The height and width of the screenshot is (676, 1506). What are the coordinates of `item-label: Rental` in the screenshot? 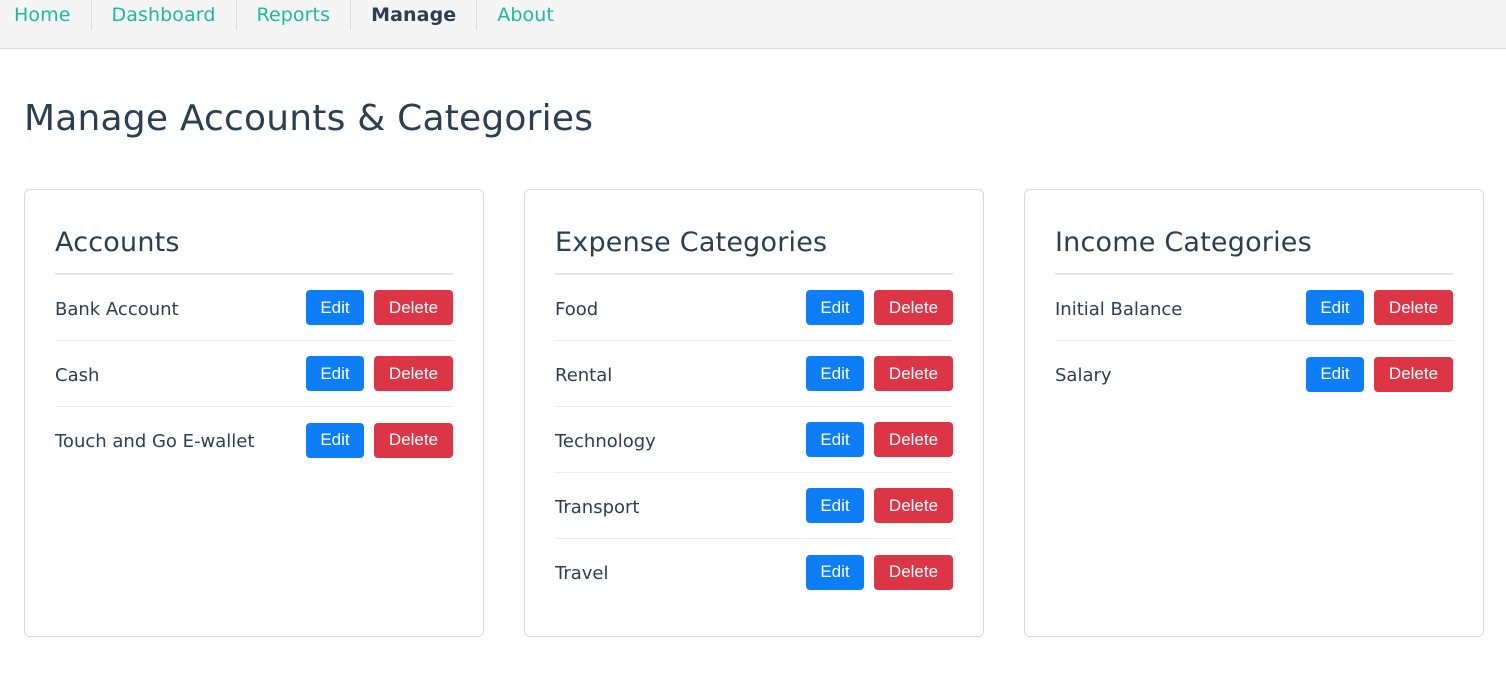 It's located at (584, 375).